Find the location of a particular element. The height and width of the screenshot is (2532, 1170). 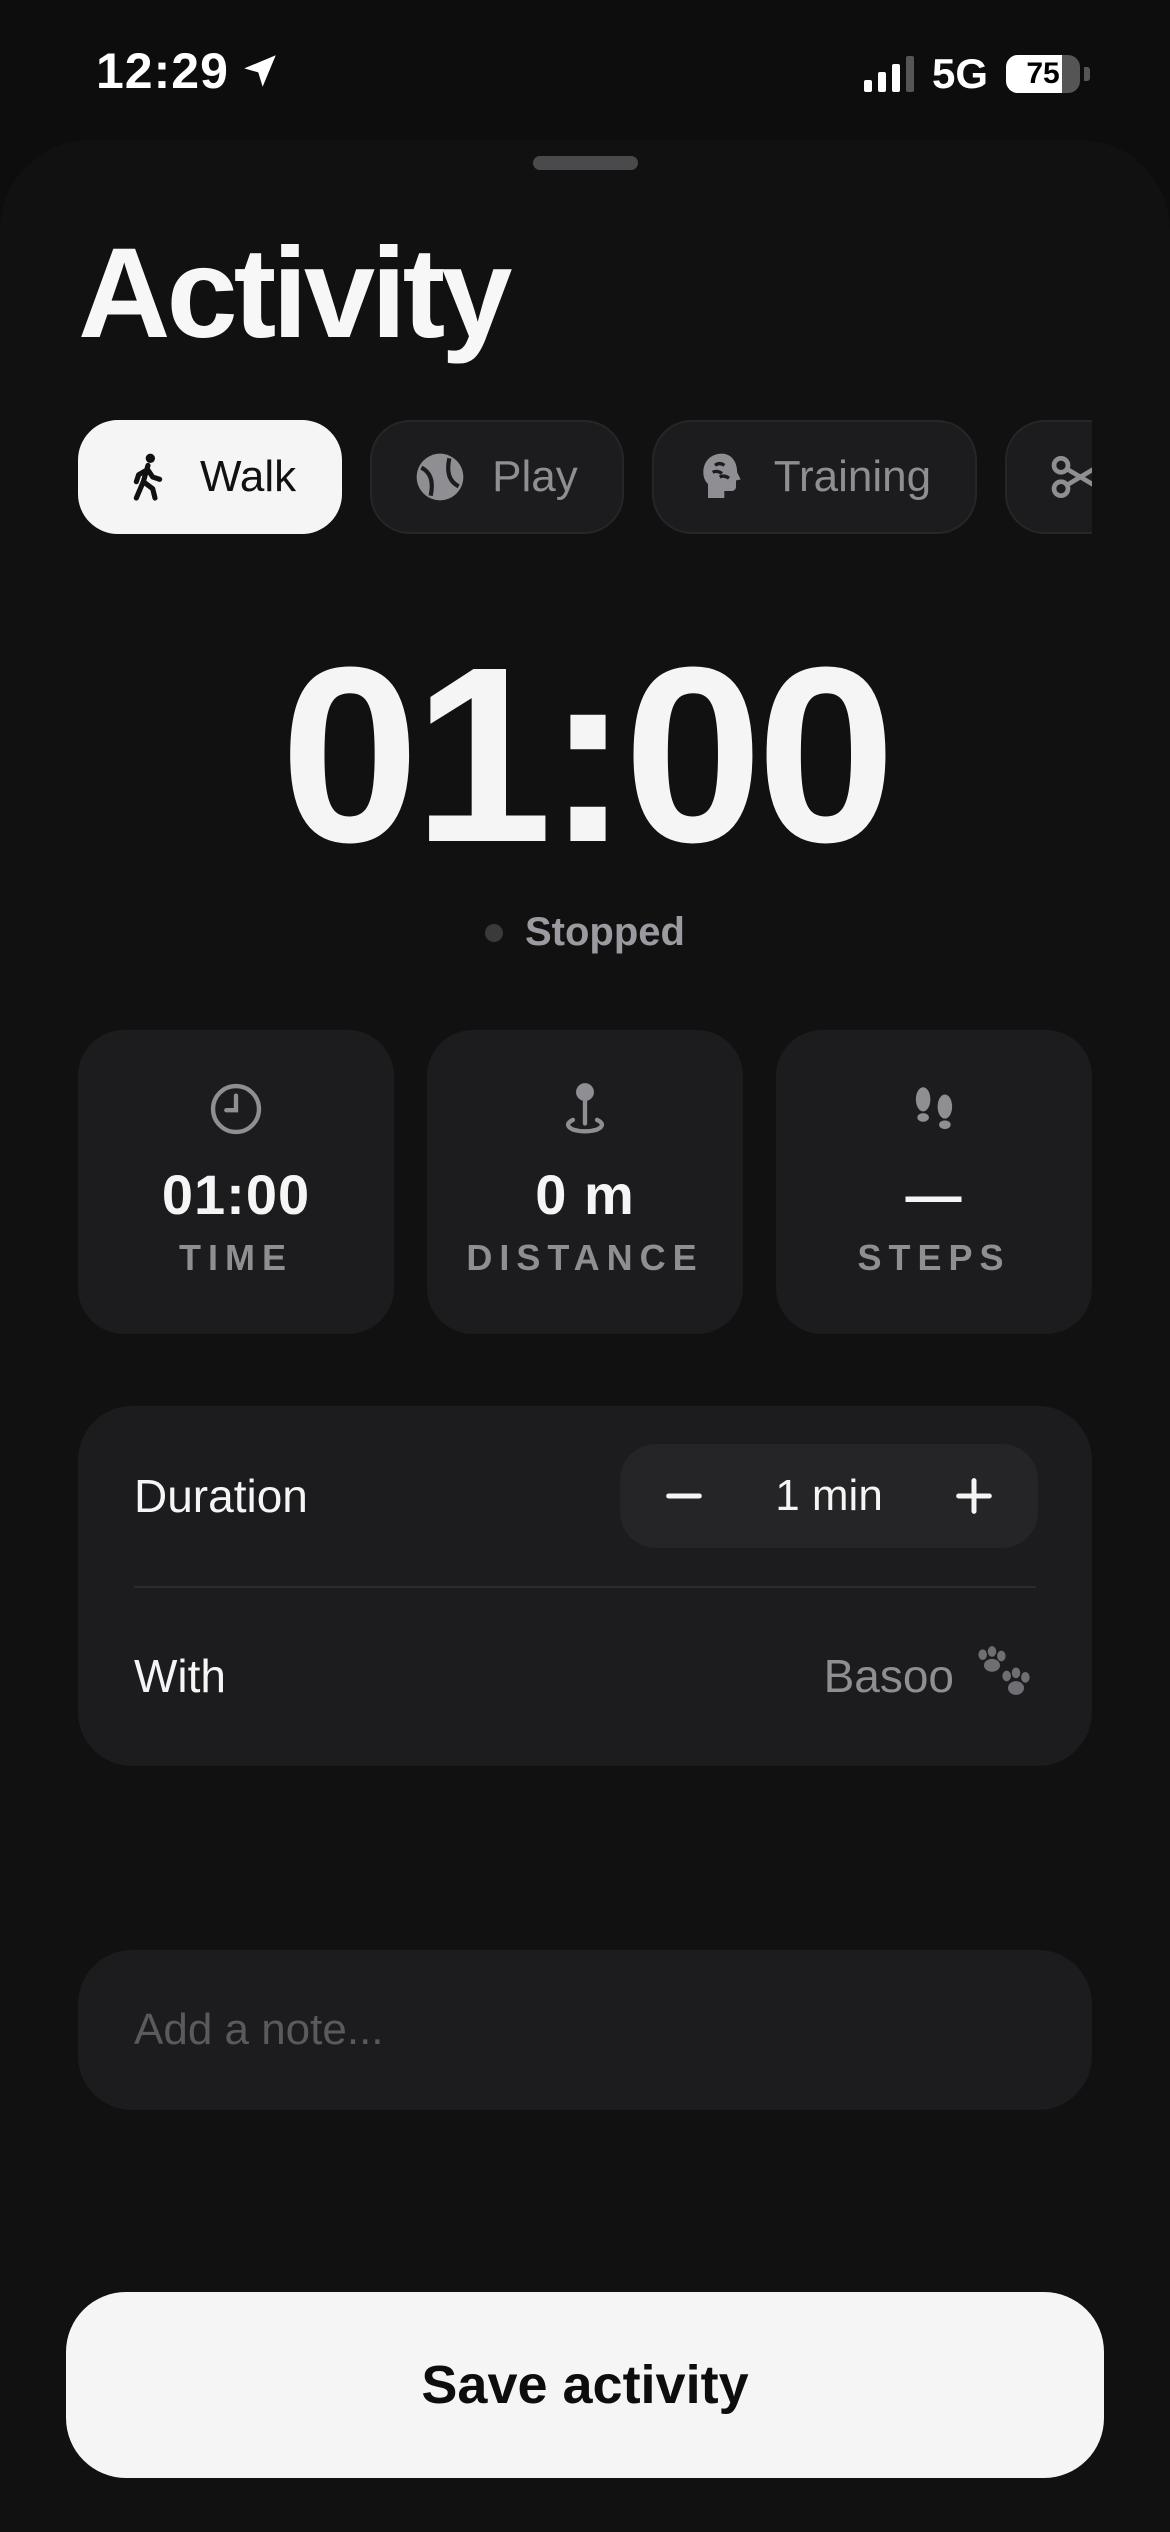

location-arrow-icon is located at coordinates (260, 71).